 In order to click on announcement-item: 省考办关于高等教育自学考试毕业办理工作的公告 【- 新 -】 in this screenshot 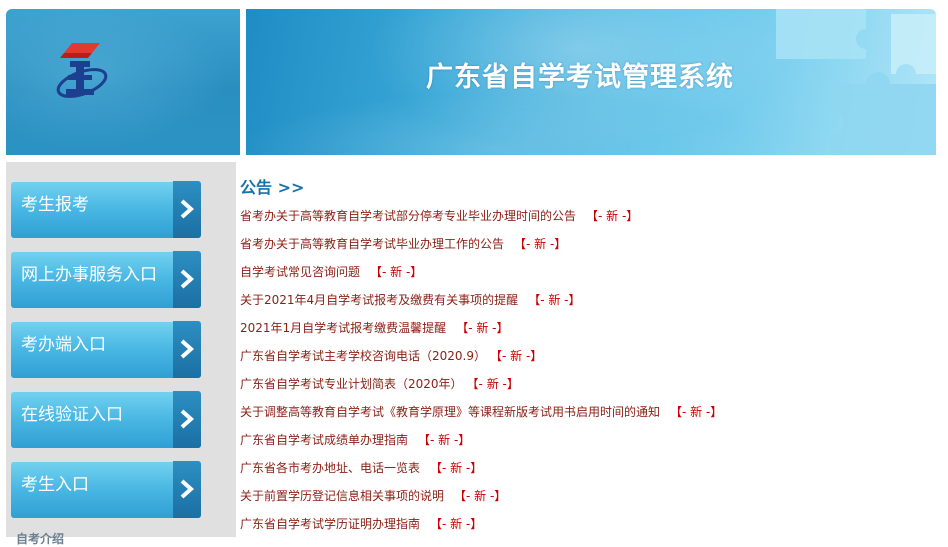, I will do `click(590, 249)`.